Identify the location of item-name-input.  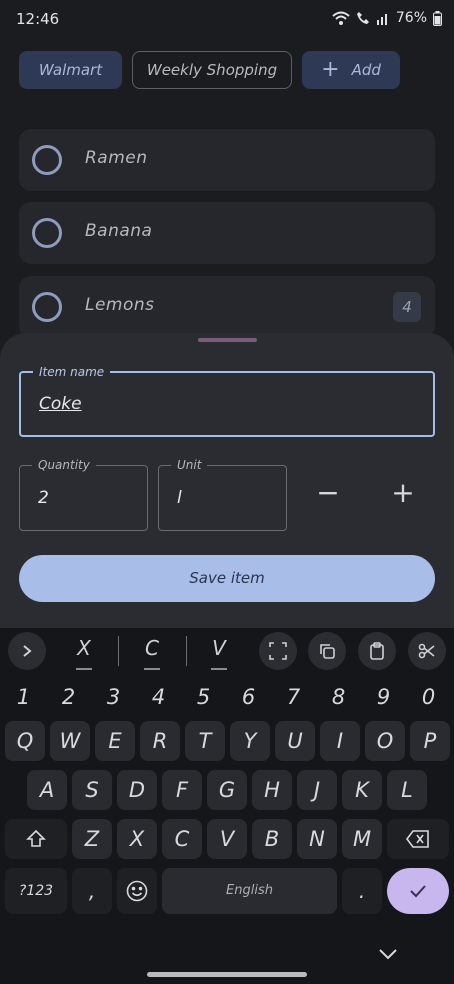
(227, 404).